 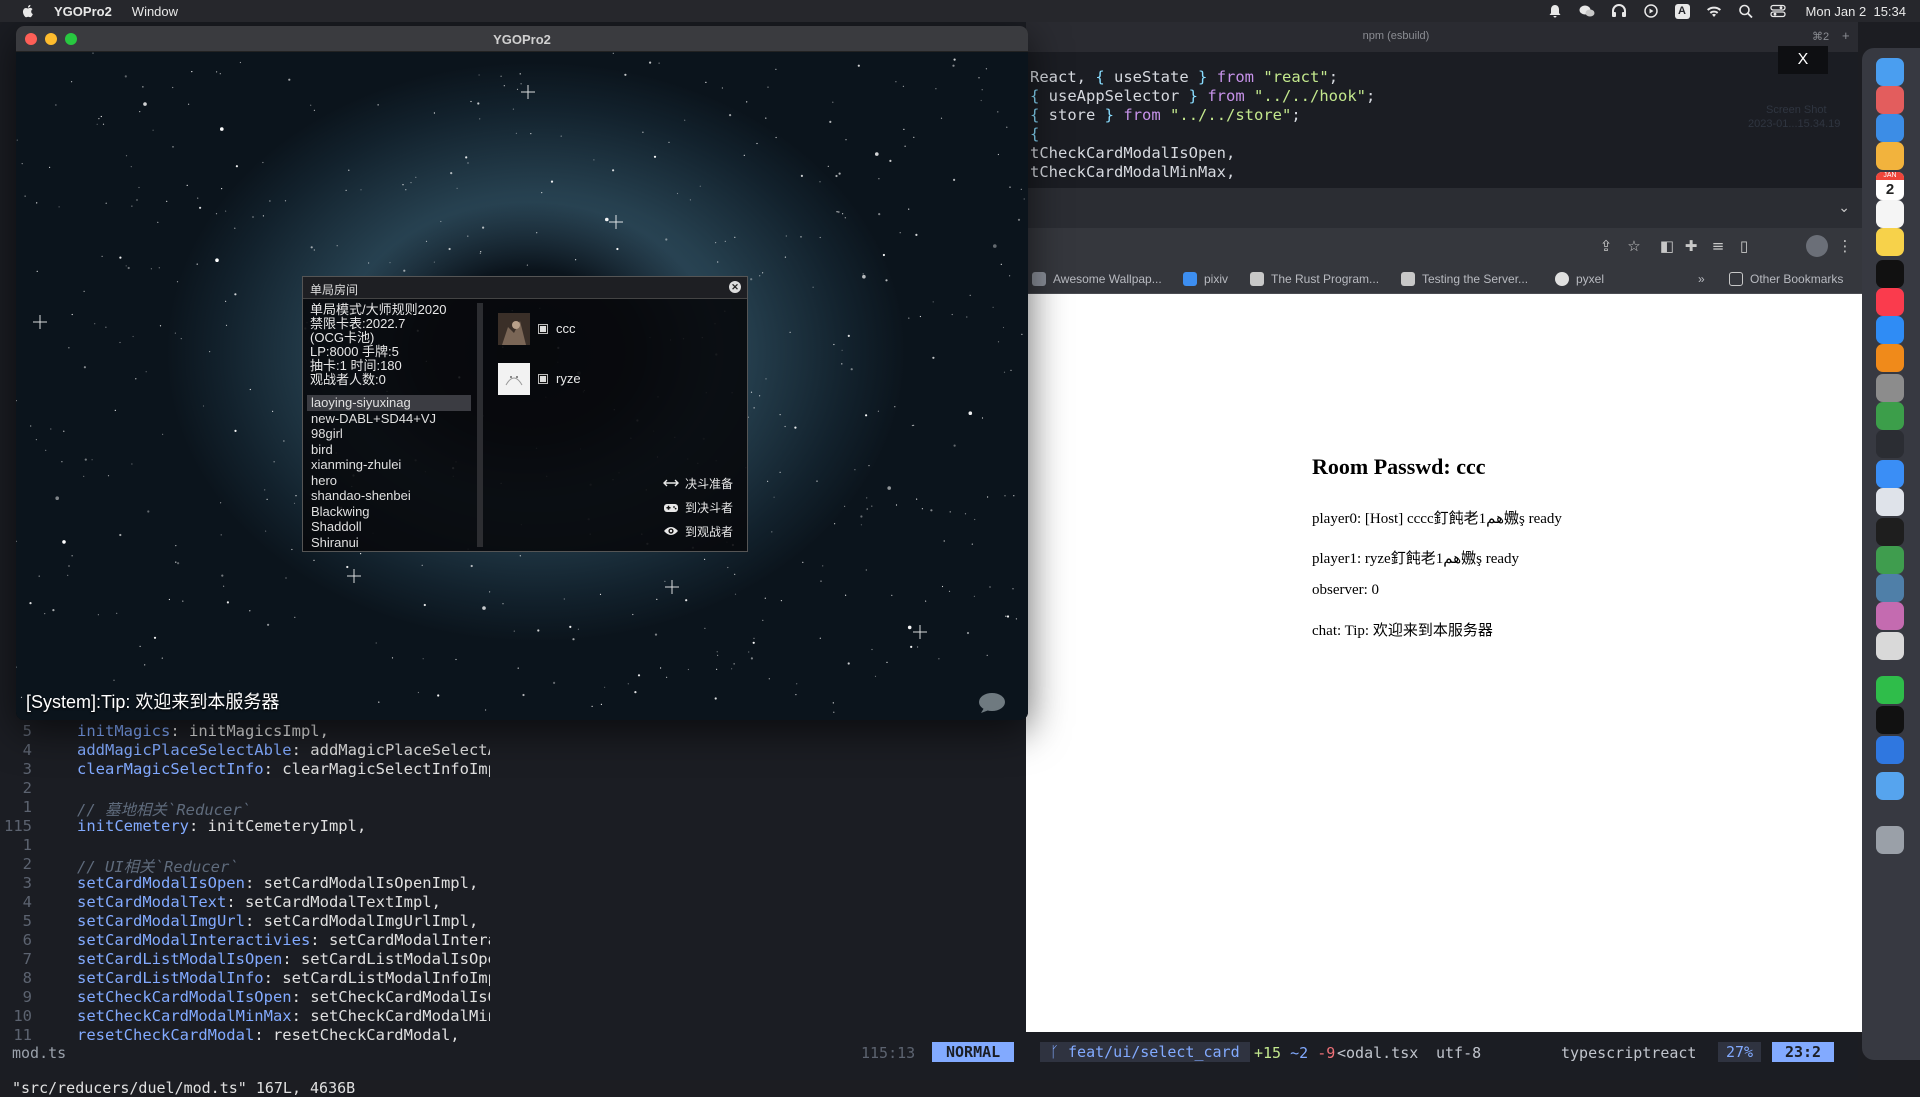 What do you see at coordinates (1714, 11) in the screenshot?
I see `wifi-icon` at bounding box center [1714, 11].